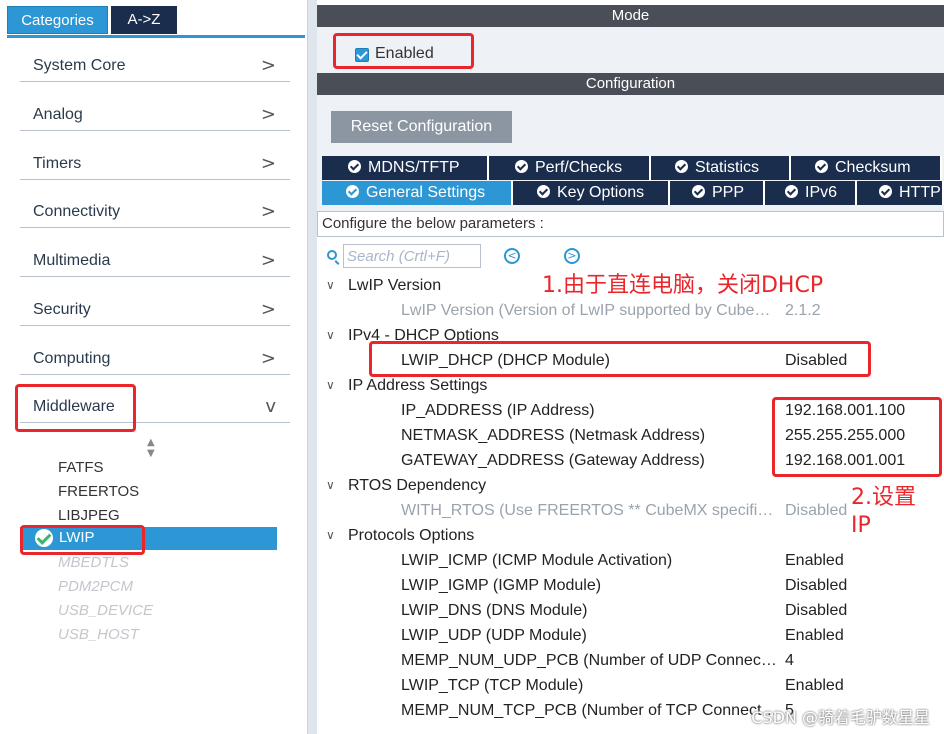 The height and width of the screenshot is (734, 944). What do you see at coordinates (570, 168) in the screenshot?
I see `tab-perf-checks: Perf/Checks` at bounding box center [570, 168].